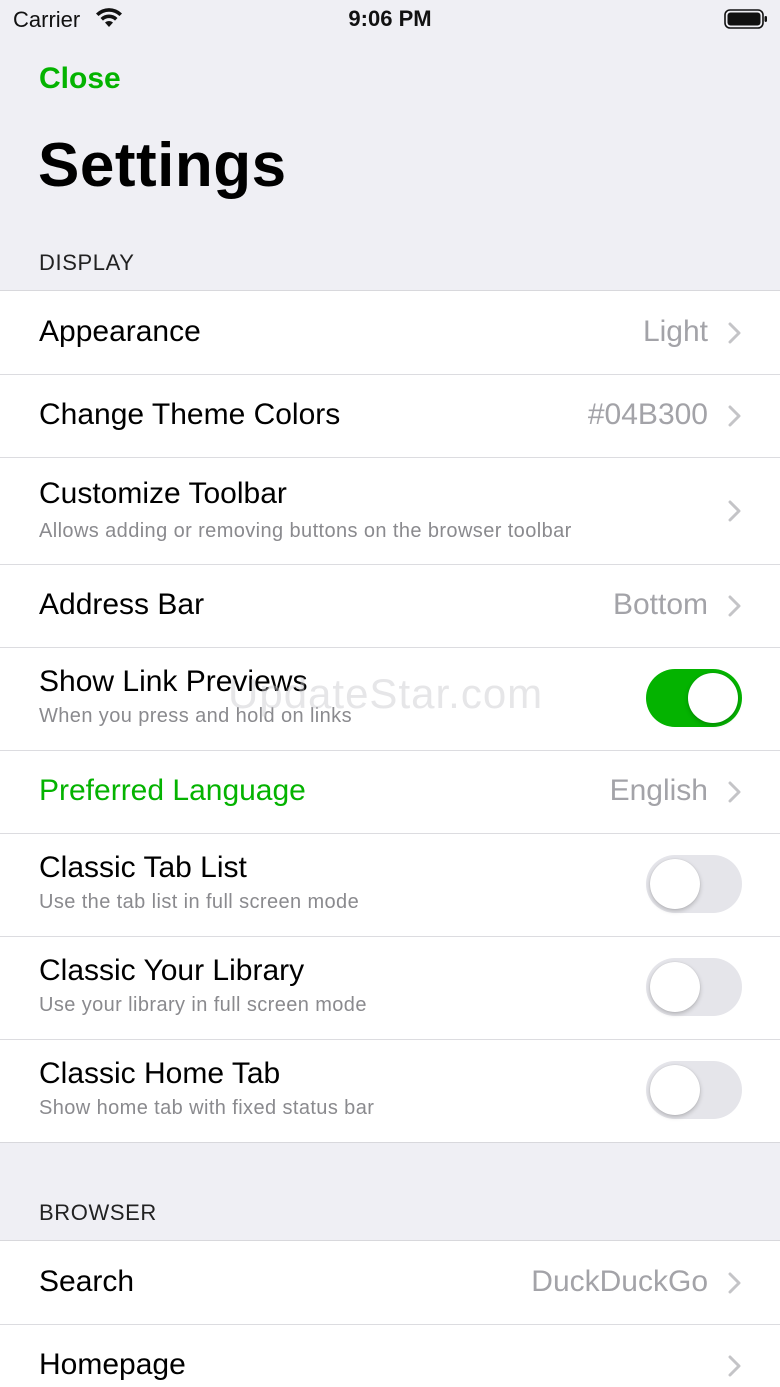 This screenshot has width=780, height=1387. I want to click on section-header-display: DISPLAY, so click(87, 262).